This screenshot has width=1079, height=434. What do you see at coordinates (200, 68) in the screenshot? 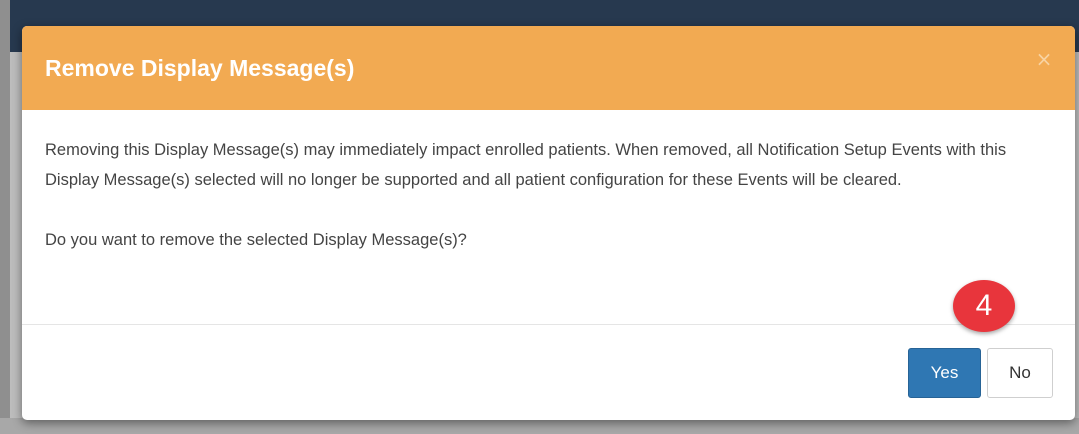
I see `dialog-title: Remove Display Message(s)` at bounding box center [200, 68].